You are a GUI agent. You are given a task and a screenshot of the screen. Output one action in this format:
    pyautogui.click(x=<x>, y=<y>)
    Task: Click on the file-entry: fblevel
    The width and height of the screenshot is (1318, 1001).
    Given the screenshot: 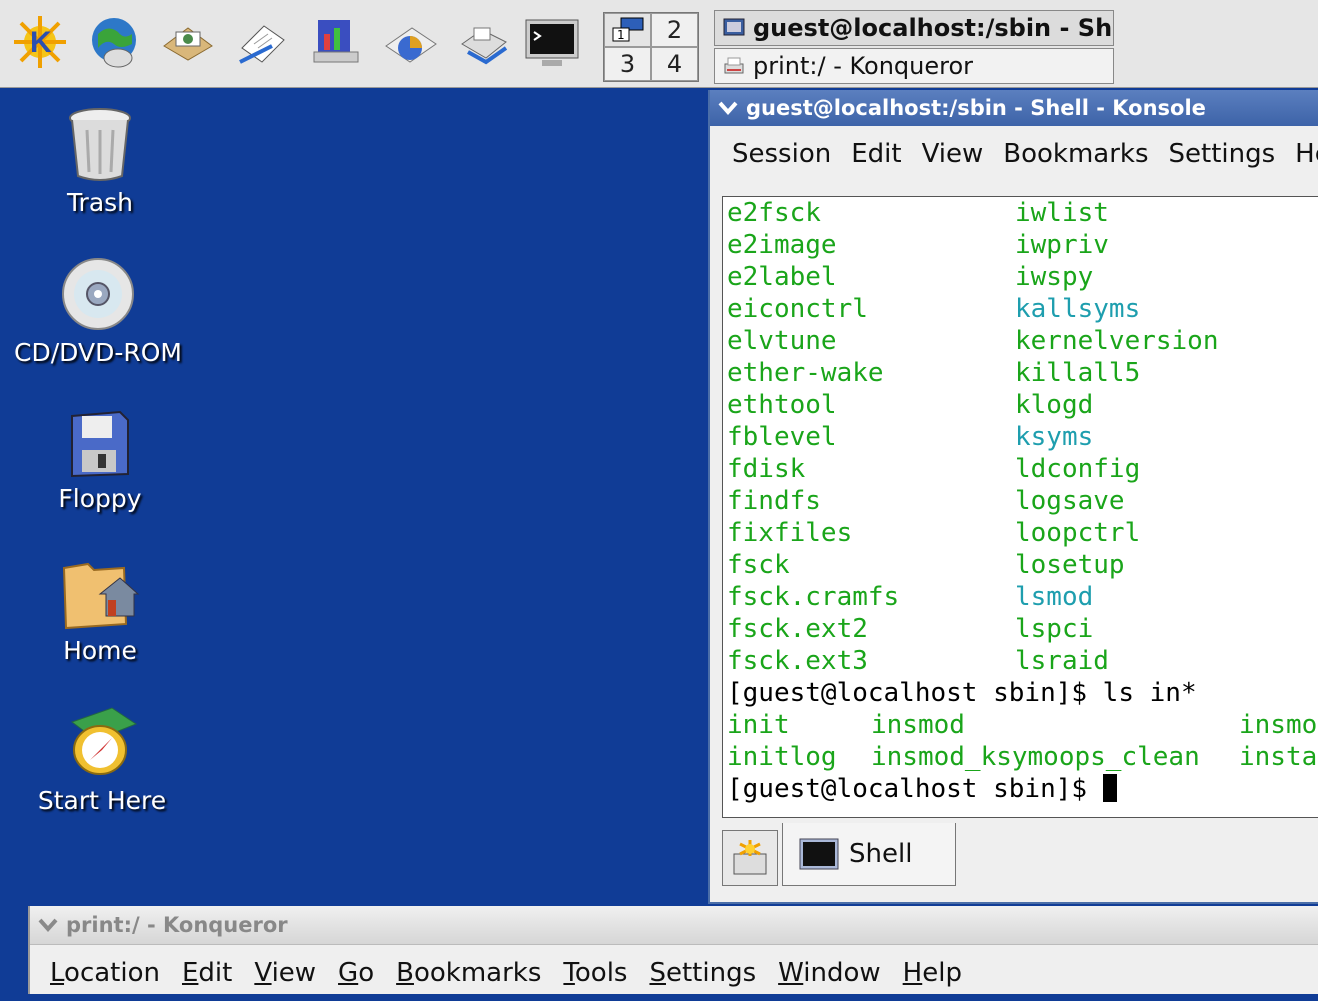 What is the action you would take?
    pyautogui.click(x=782, y=437)
    